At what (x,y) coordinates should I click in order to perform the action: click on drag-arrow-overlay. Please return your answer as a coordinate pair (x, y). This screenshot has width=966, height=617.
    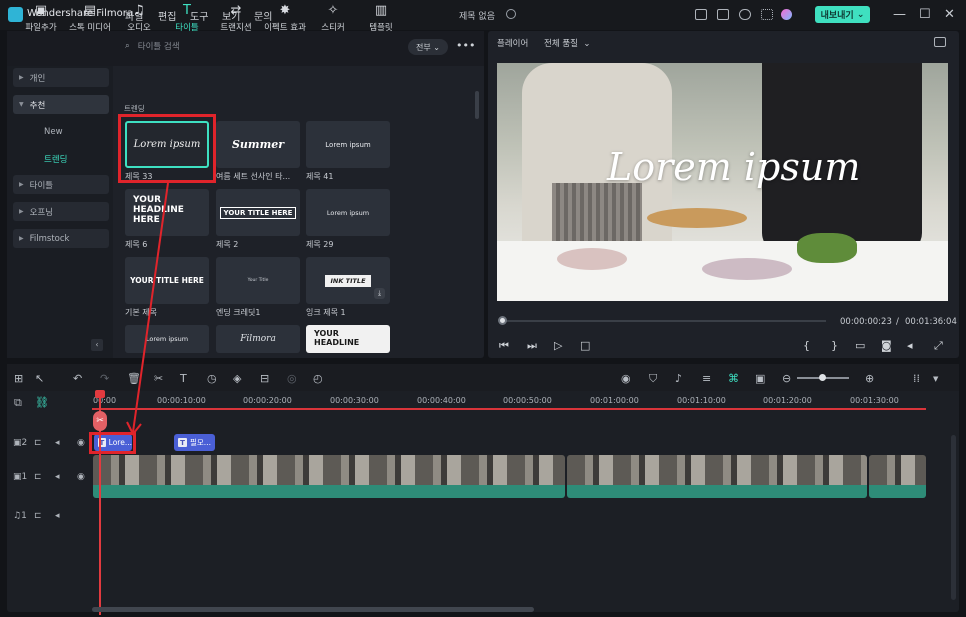
    Looking at the image, I should click on (147, 309).